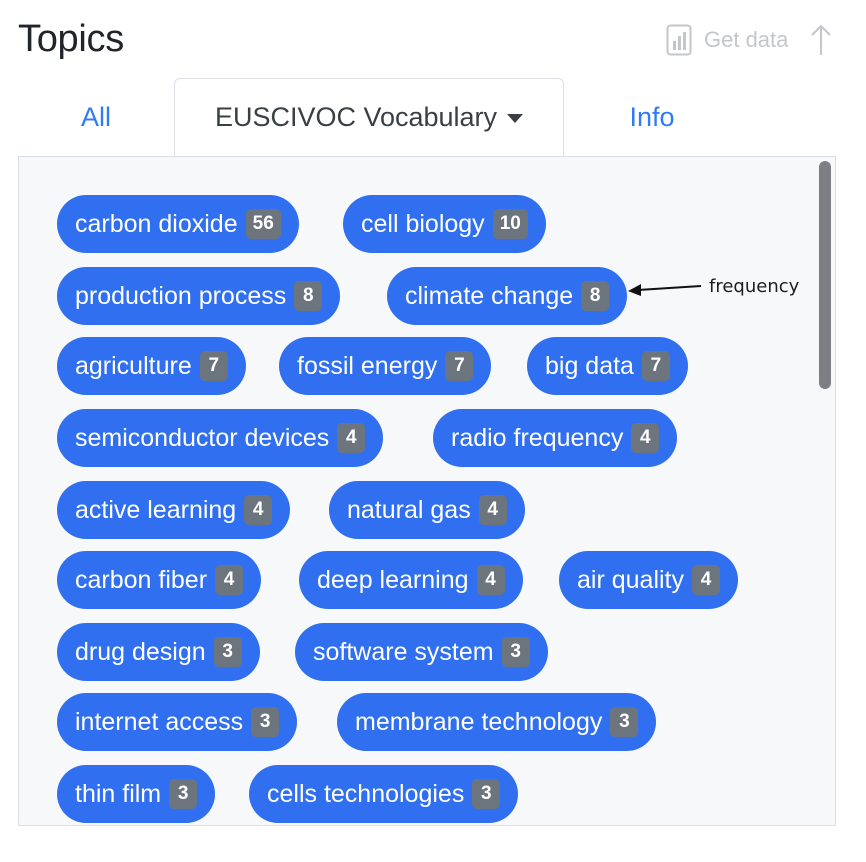 The image size is (866, 862). I want to click on tab-euscivoc-vocabulary: EUSCIVOC Vocabulary, so click(369, 117).